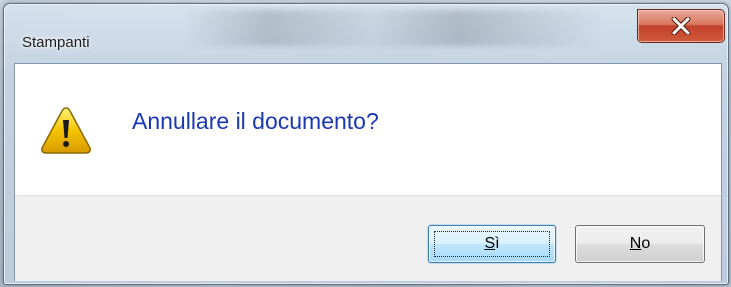 The height and width of the screenshot is (287, 731). I want to click on yes-button-label: Sì, so click(491, 244).